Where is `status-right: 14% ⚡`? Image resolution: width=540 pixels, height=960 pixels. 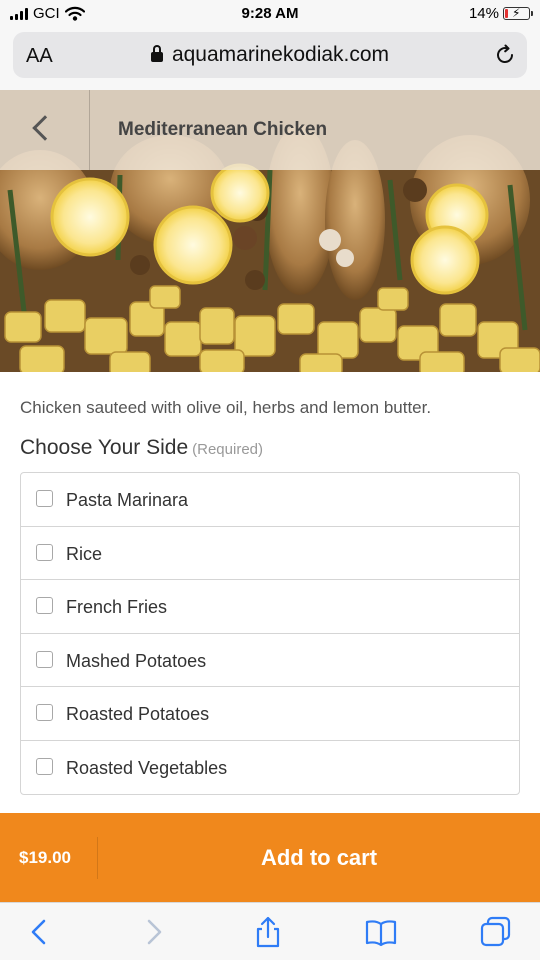
status-right: 14% ⚡ is located at coordinates (500, 13).